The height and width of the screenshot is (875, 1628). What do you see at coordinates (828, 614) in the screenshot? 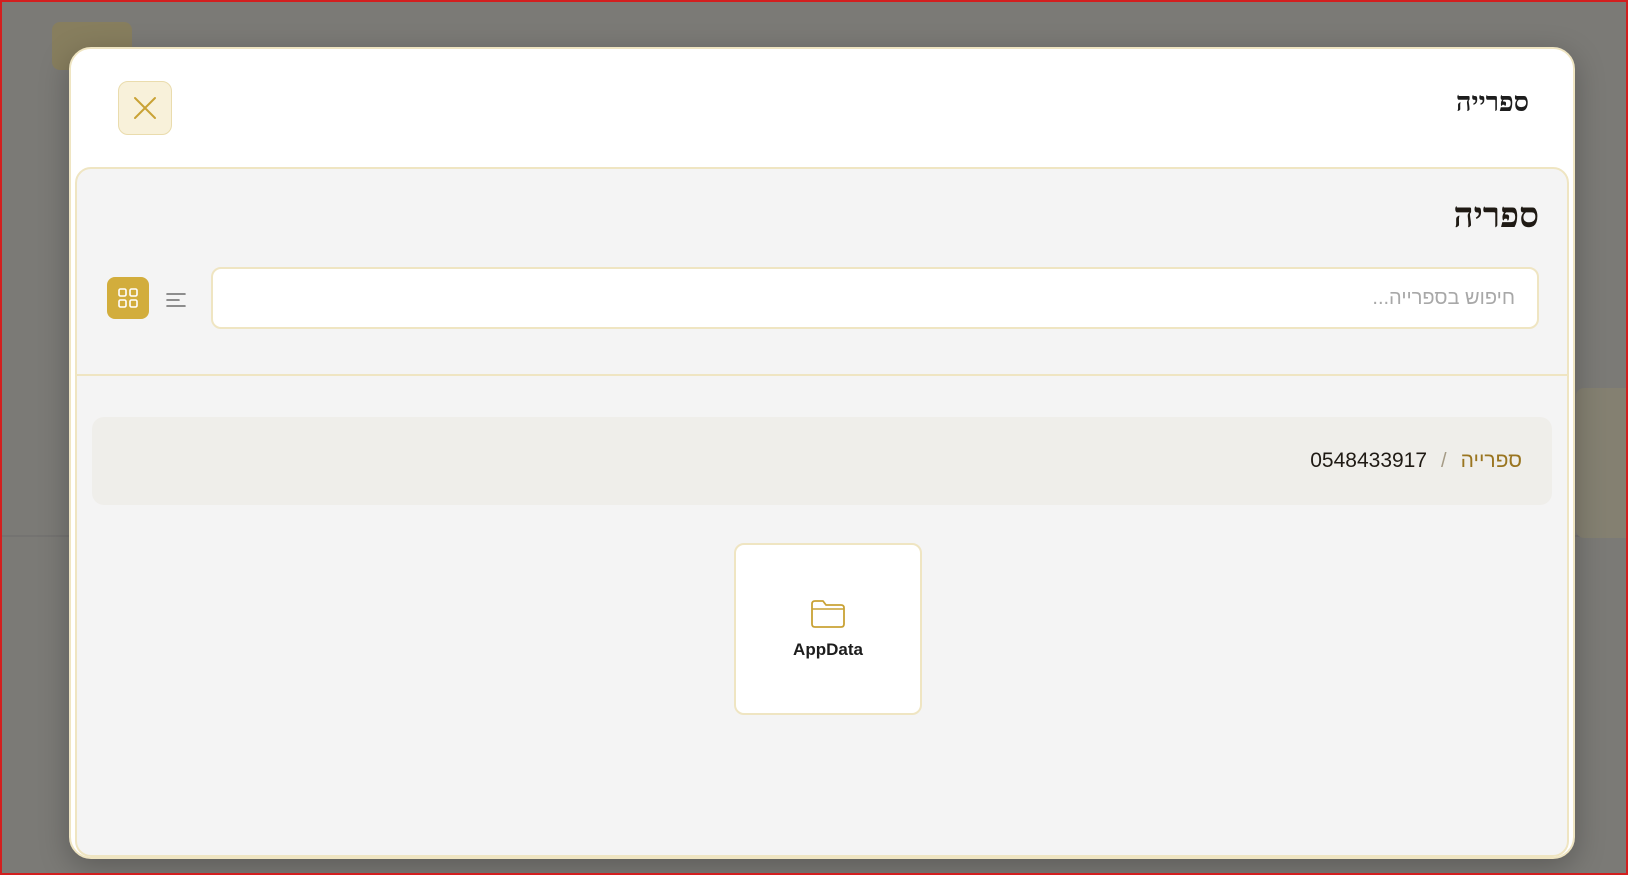
I see `folder-icon` at bounding box center [828, 614].